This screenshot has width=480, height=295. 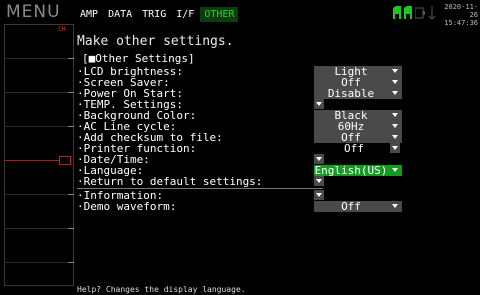 I want to click on help-bar: Help? Changes the display language., so click(x=277, y=289).